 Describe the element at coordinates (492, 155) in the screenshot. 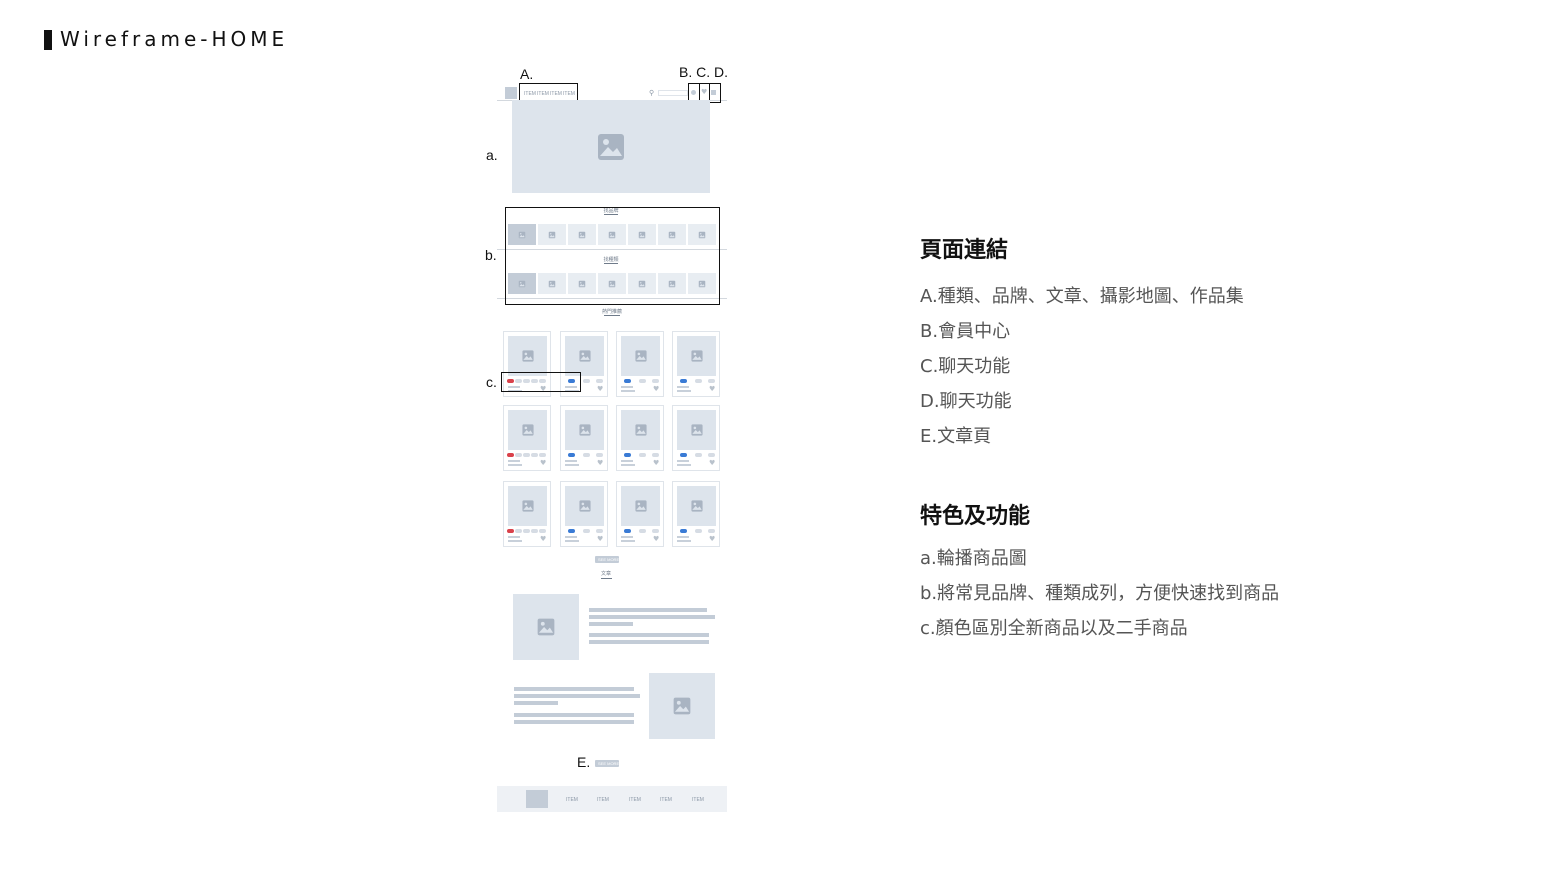

I see `marker-a: a.` at that location.